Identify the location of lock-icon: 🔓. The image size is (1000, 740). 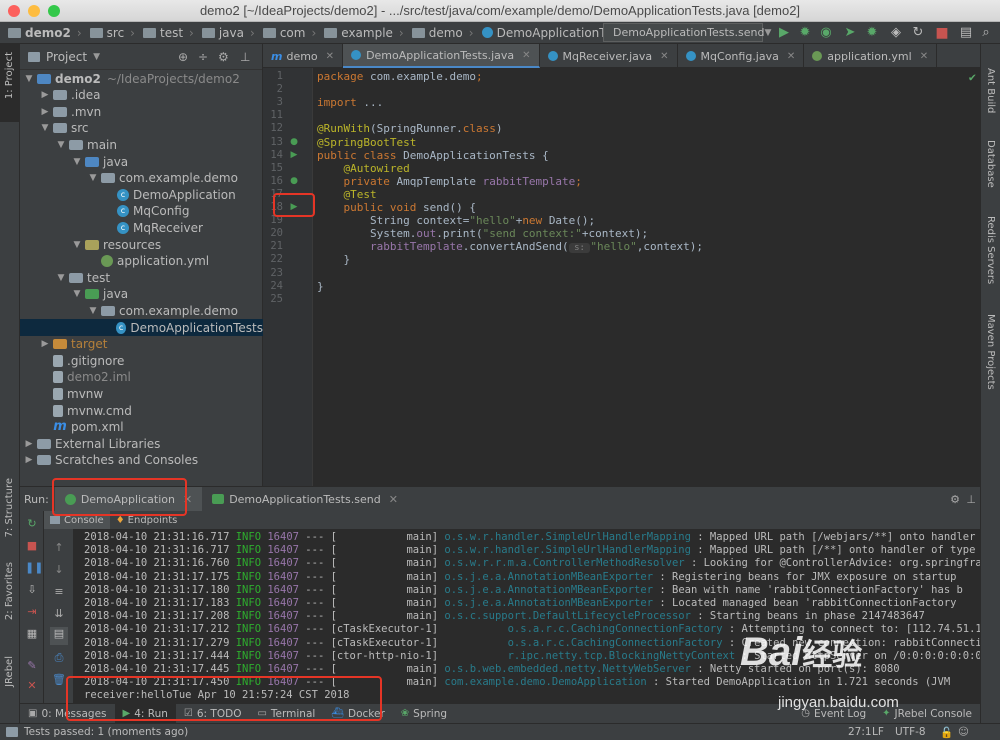
(946, 732).